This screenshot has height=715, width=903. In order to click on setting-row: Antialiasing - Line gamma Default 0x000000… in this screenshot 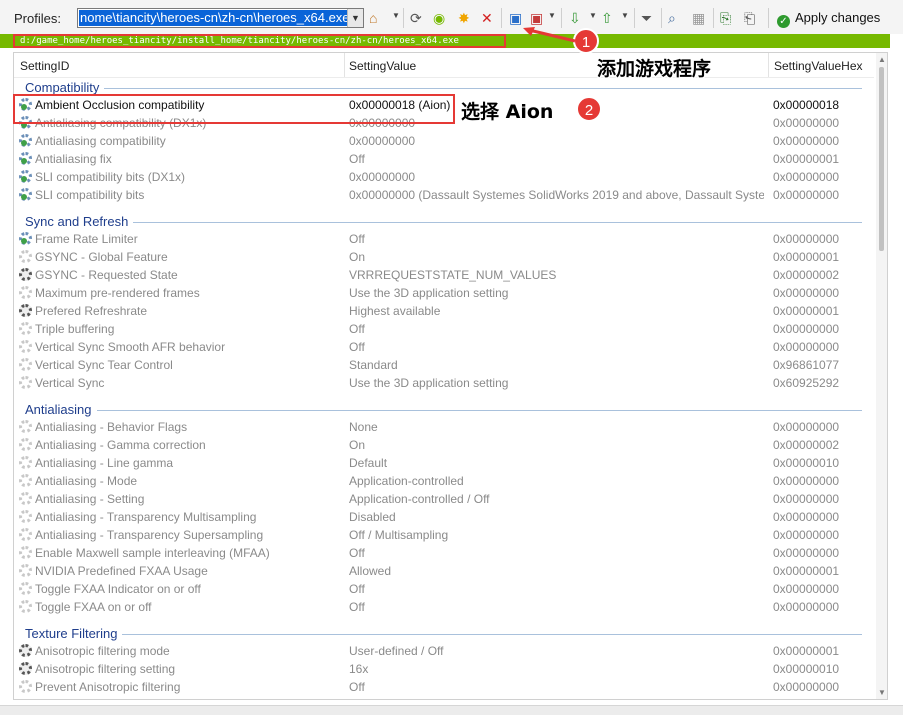, I will do `click(444, 463)`.